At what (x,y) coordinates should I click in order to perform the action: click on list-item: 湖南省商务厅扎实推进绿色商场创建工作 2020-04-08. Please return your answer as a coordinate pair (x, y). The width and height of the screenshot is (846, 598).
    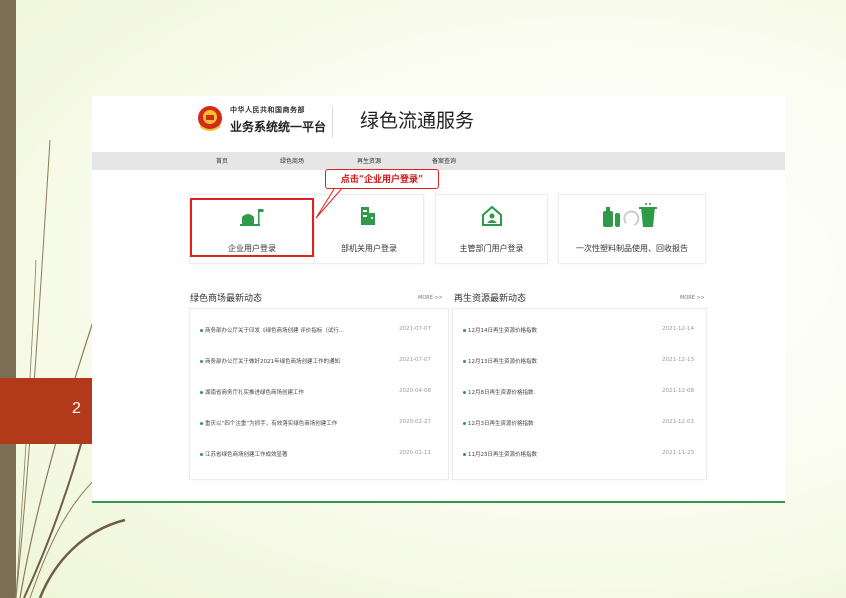
    Looking at the image, I should click on (319, 394).